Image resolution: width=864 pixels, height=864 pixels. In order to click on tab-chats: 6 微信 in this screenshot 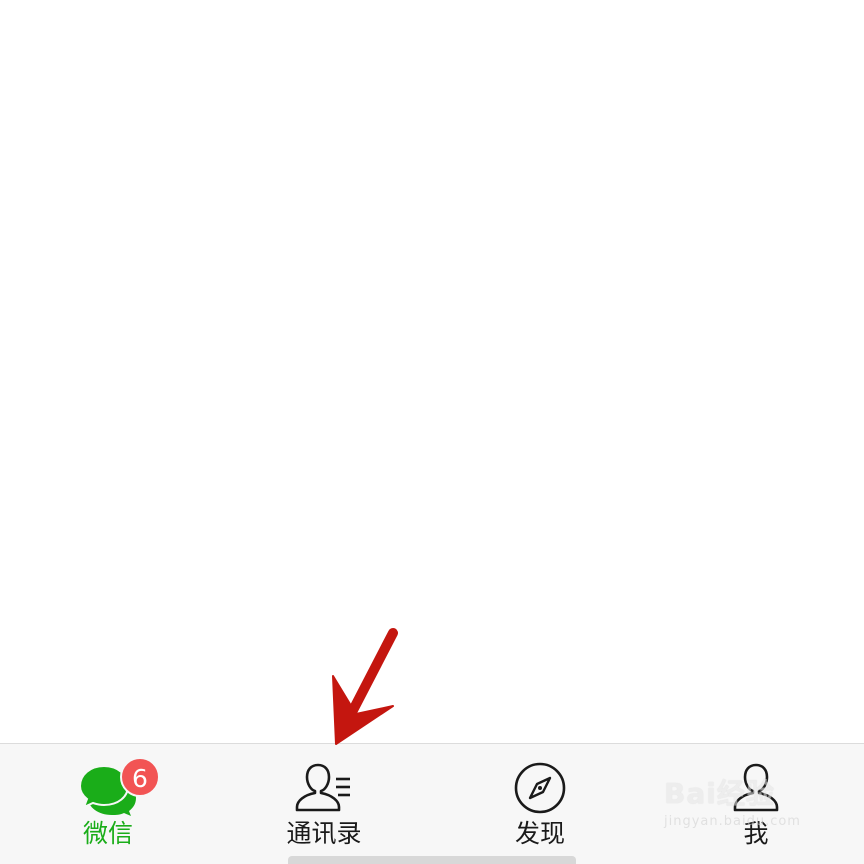, I will do `click(108, 804)`.